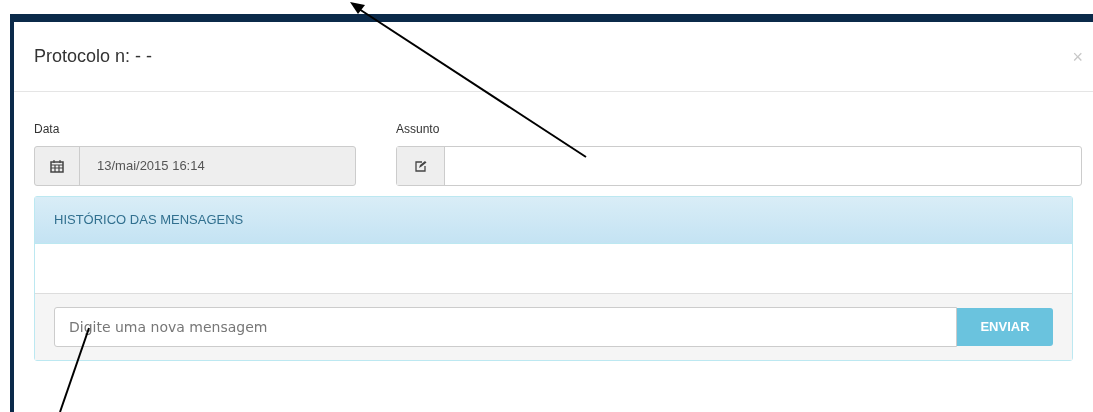  Describe the element at coordinates (47, 129) in the screenshot. I see `field-label: Data` at that location.